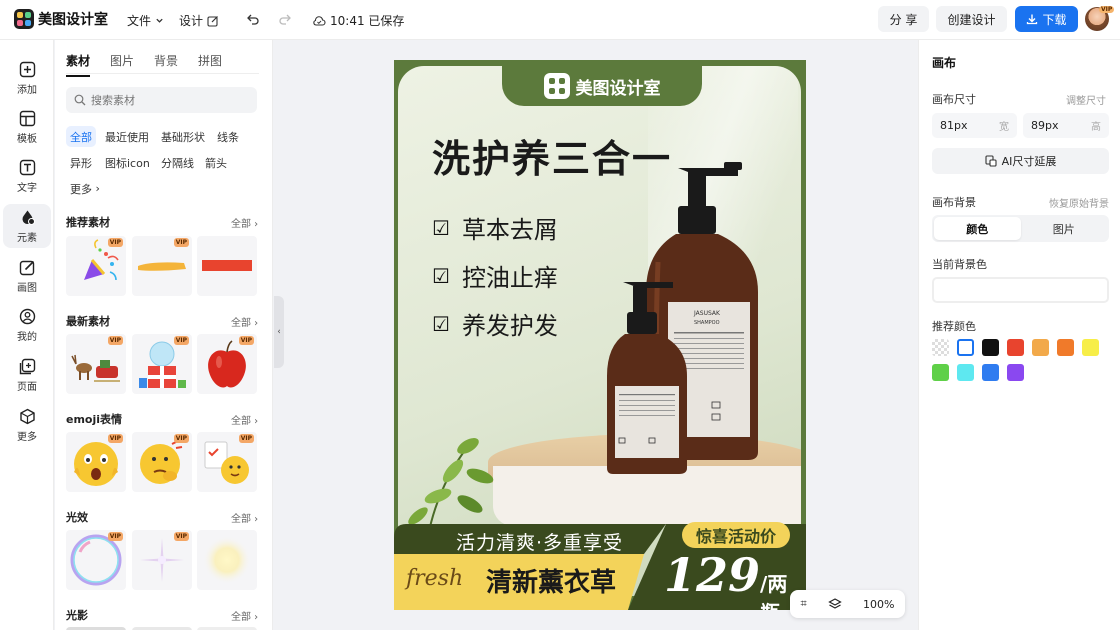  I want to click on material-thumb-red-bar, so click(227, 266).